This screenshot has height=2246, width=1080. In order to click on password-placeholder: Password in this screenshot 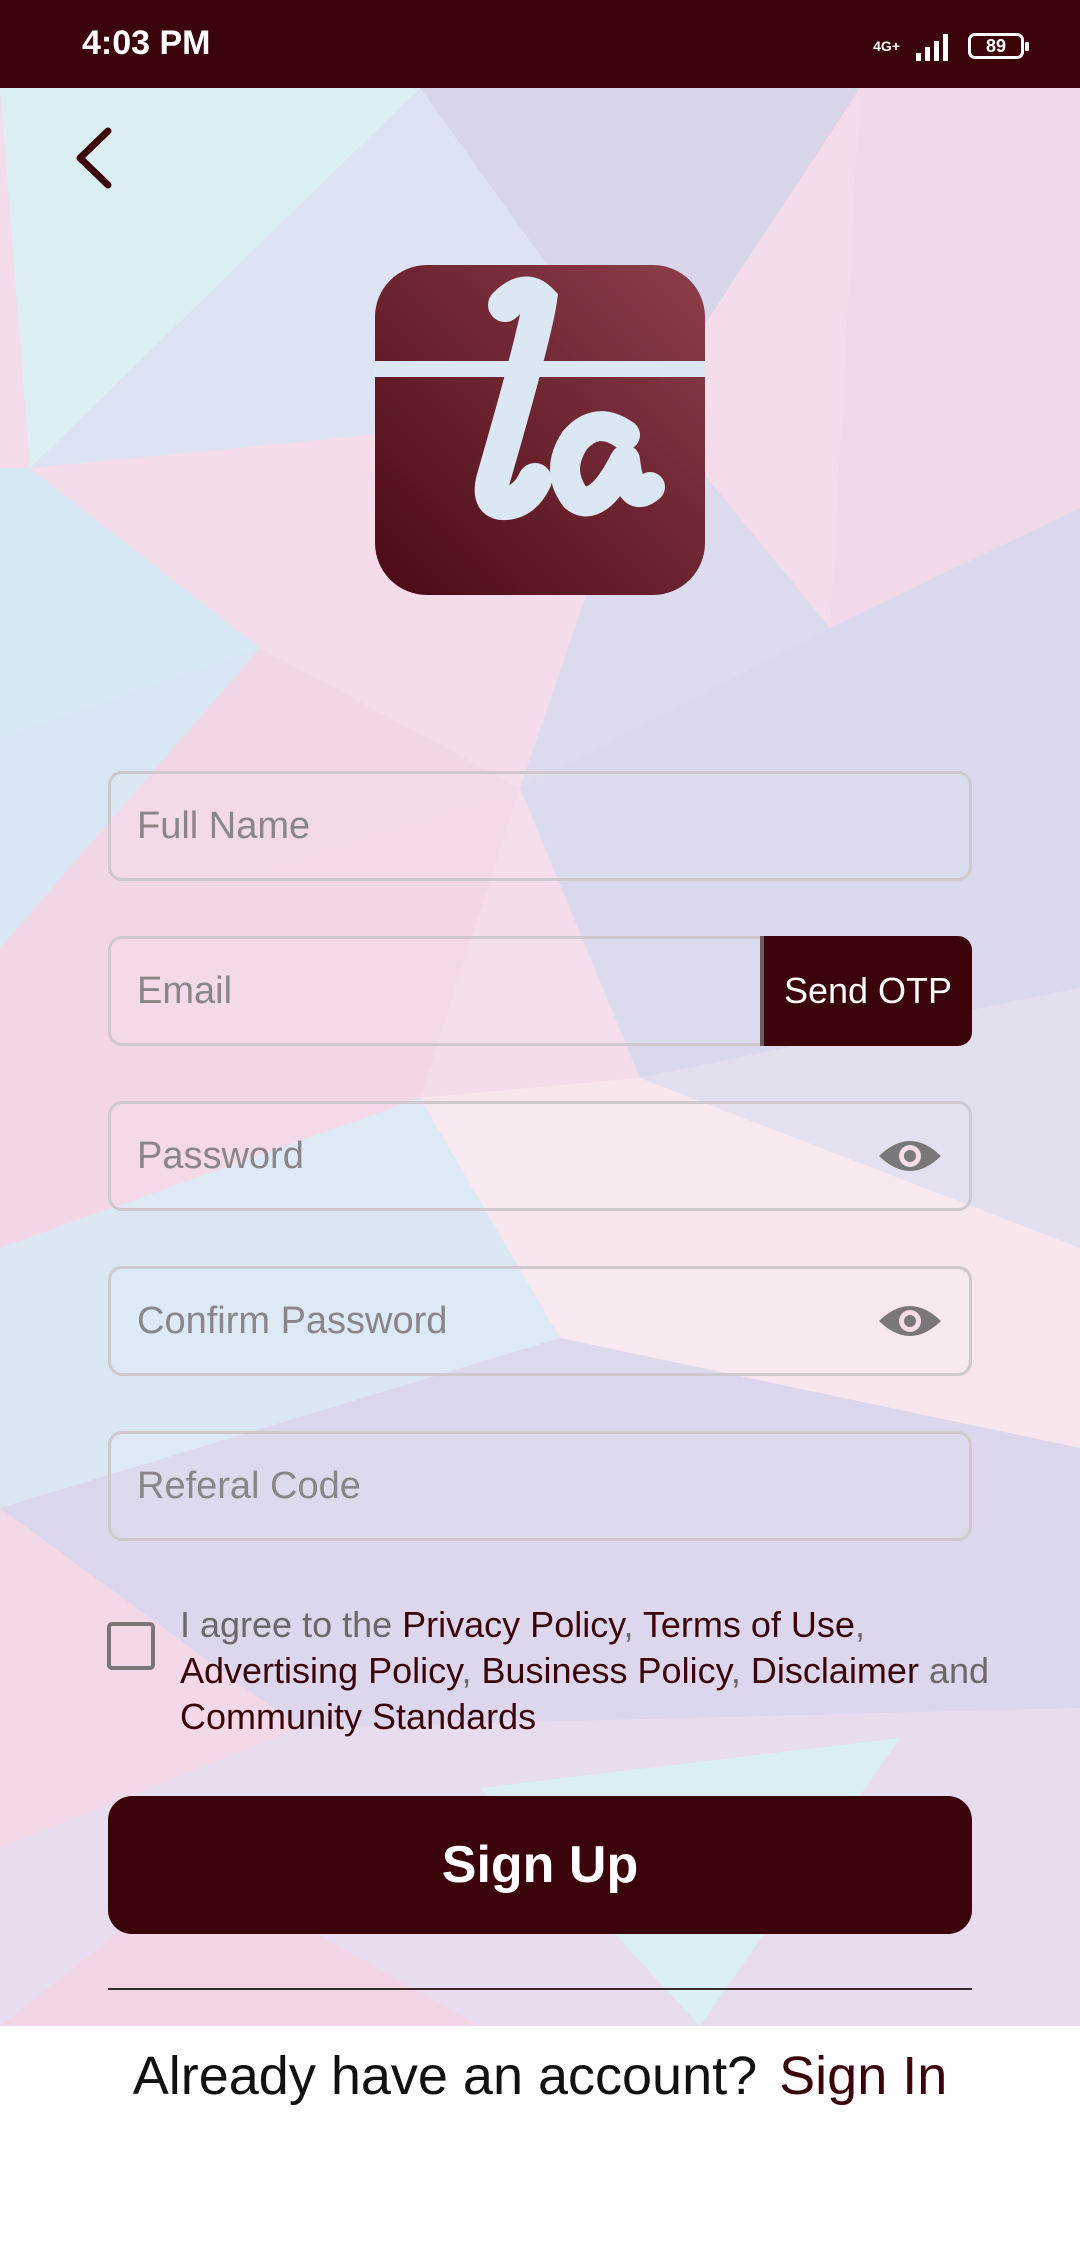, I will do `click(220, 1156)`.